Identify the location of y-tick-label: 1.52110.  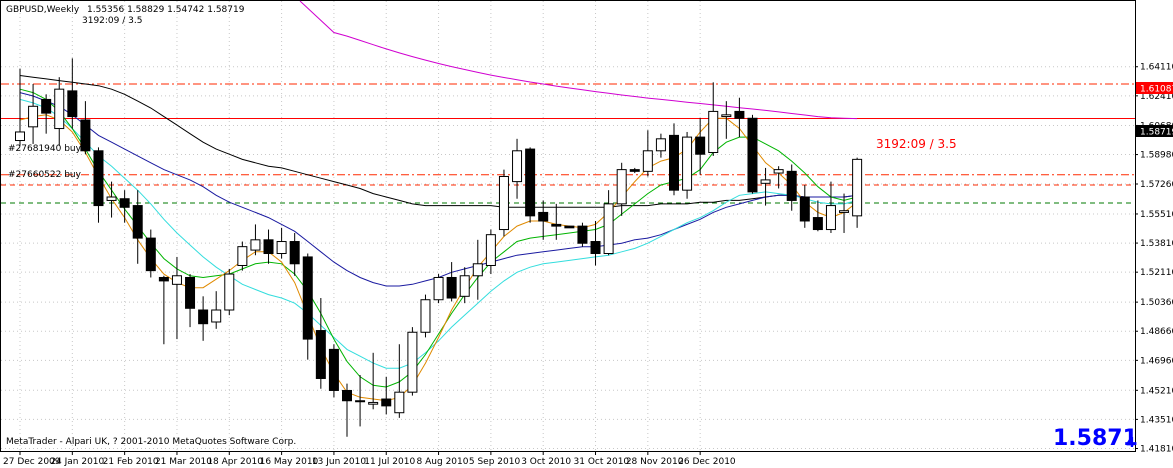
(1156, 273).